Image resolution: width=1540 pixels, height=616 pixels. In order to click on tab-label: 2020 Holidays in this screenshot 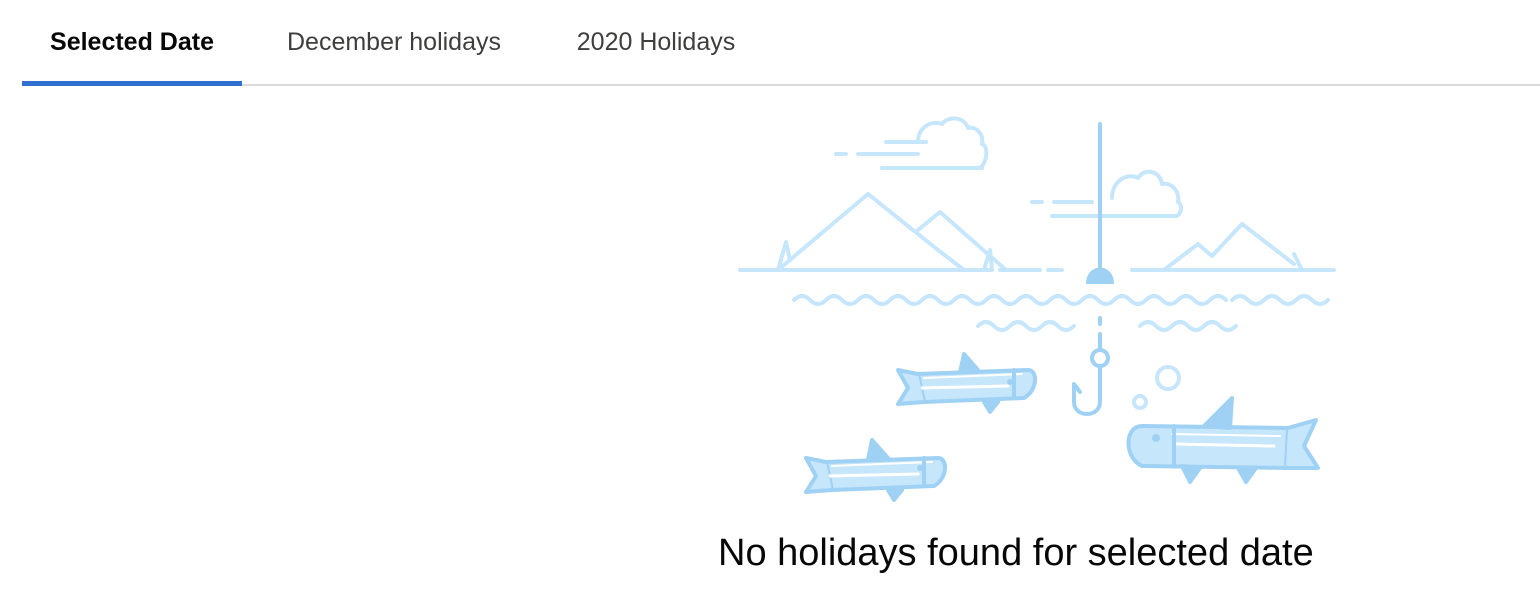, I will do `click(656, 41)`.